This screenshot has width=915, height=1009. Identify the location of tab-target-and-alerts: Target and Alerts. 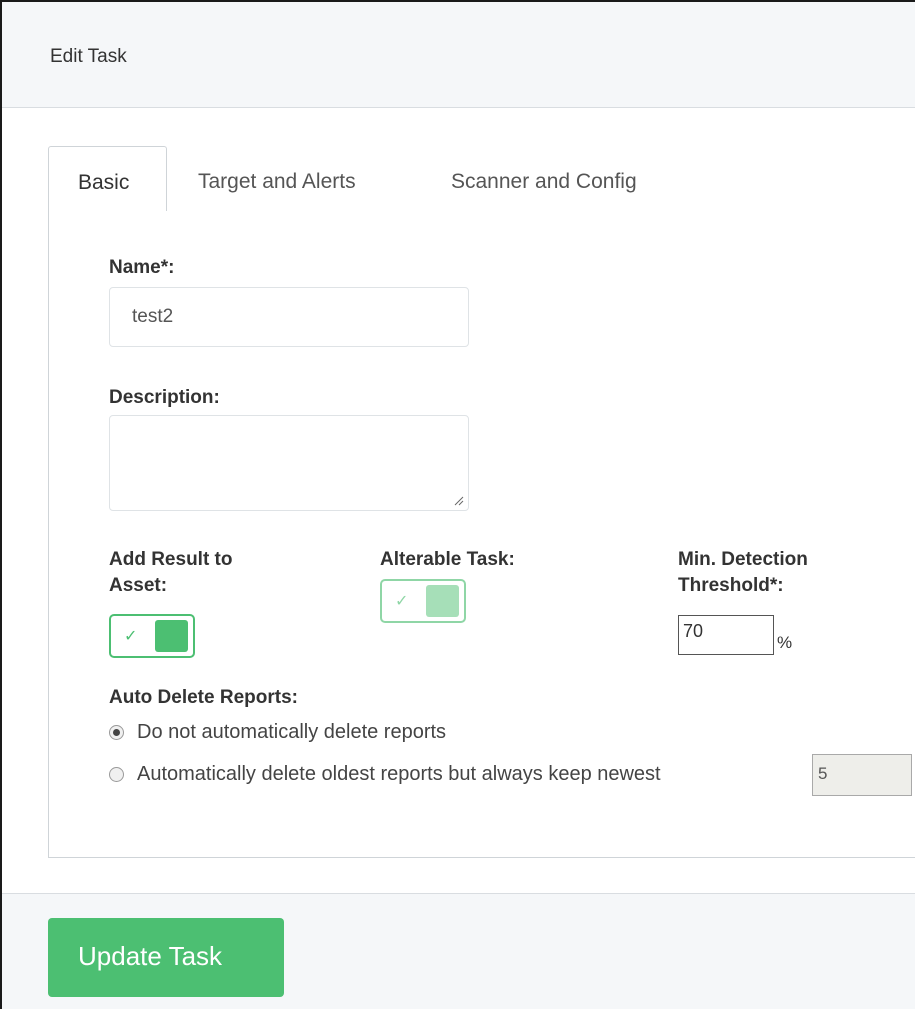
(308, 179).